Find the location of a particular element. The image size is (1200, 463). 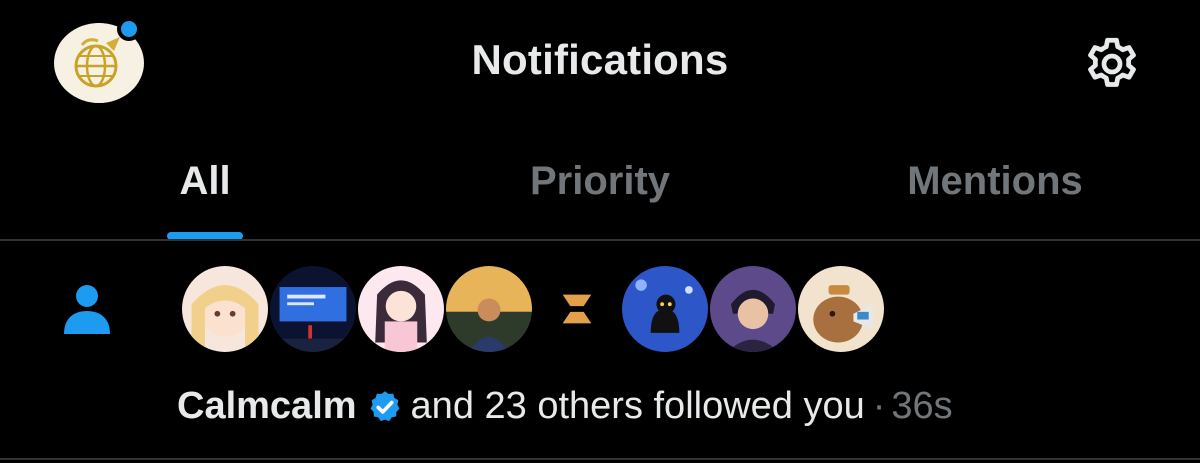

tab-priority: Priority is located at coordinates (600, 181).